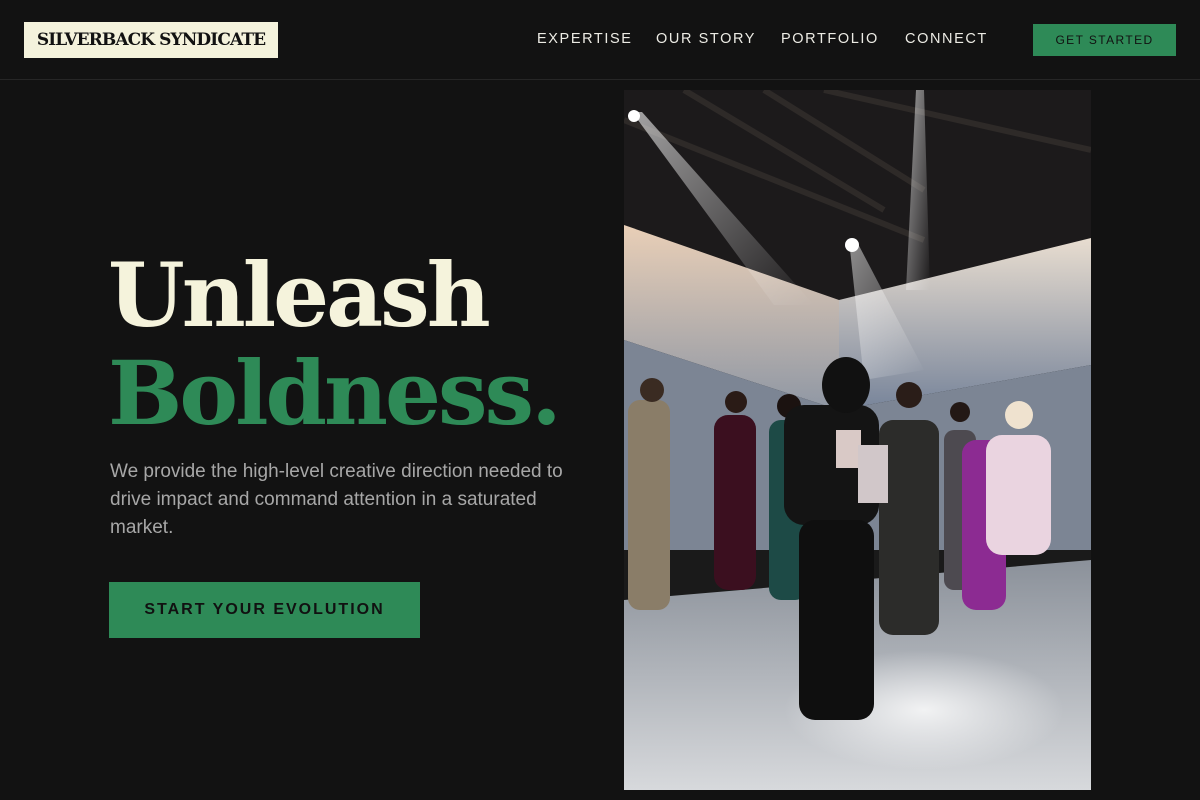  What do you see at coordinates (706, 39) in the screenshot?
I see `nav-link-our-story: OUR STORY` at bounding box center [706, 39].